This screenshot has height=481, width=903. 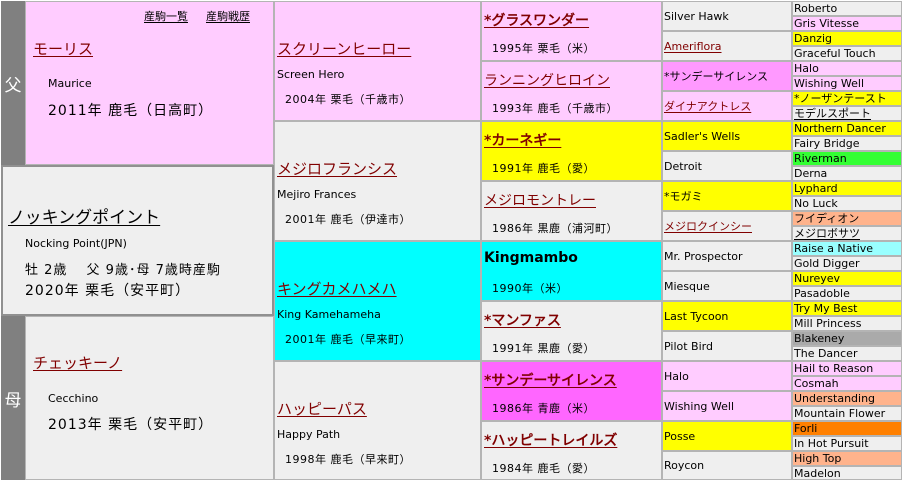 I want to click on gen5-cell: Halo, so click(x=847, y=68).